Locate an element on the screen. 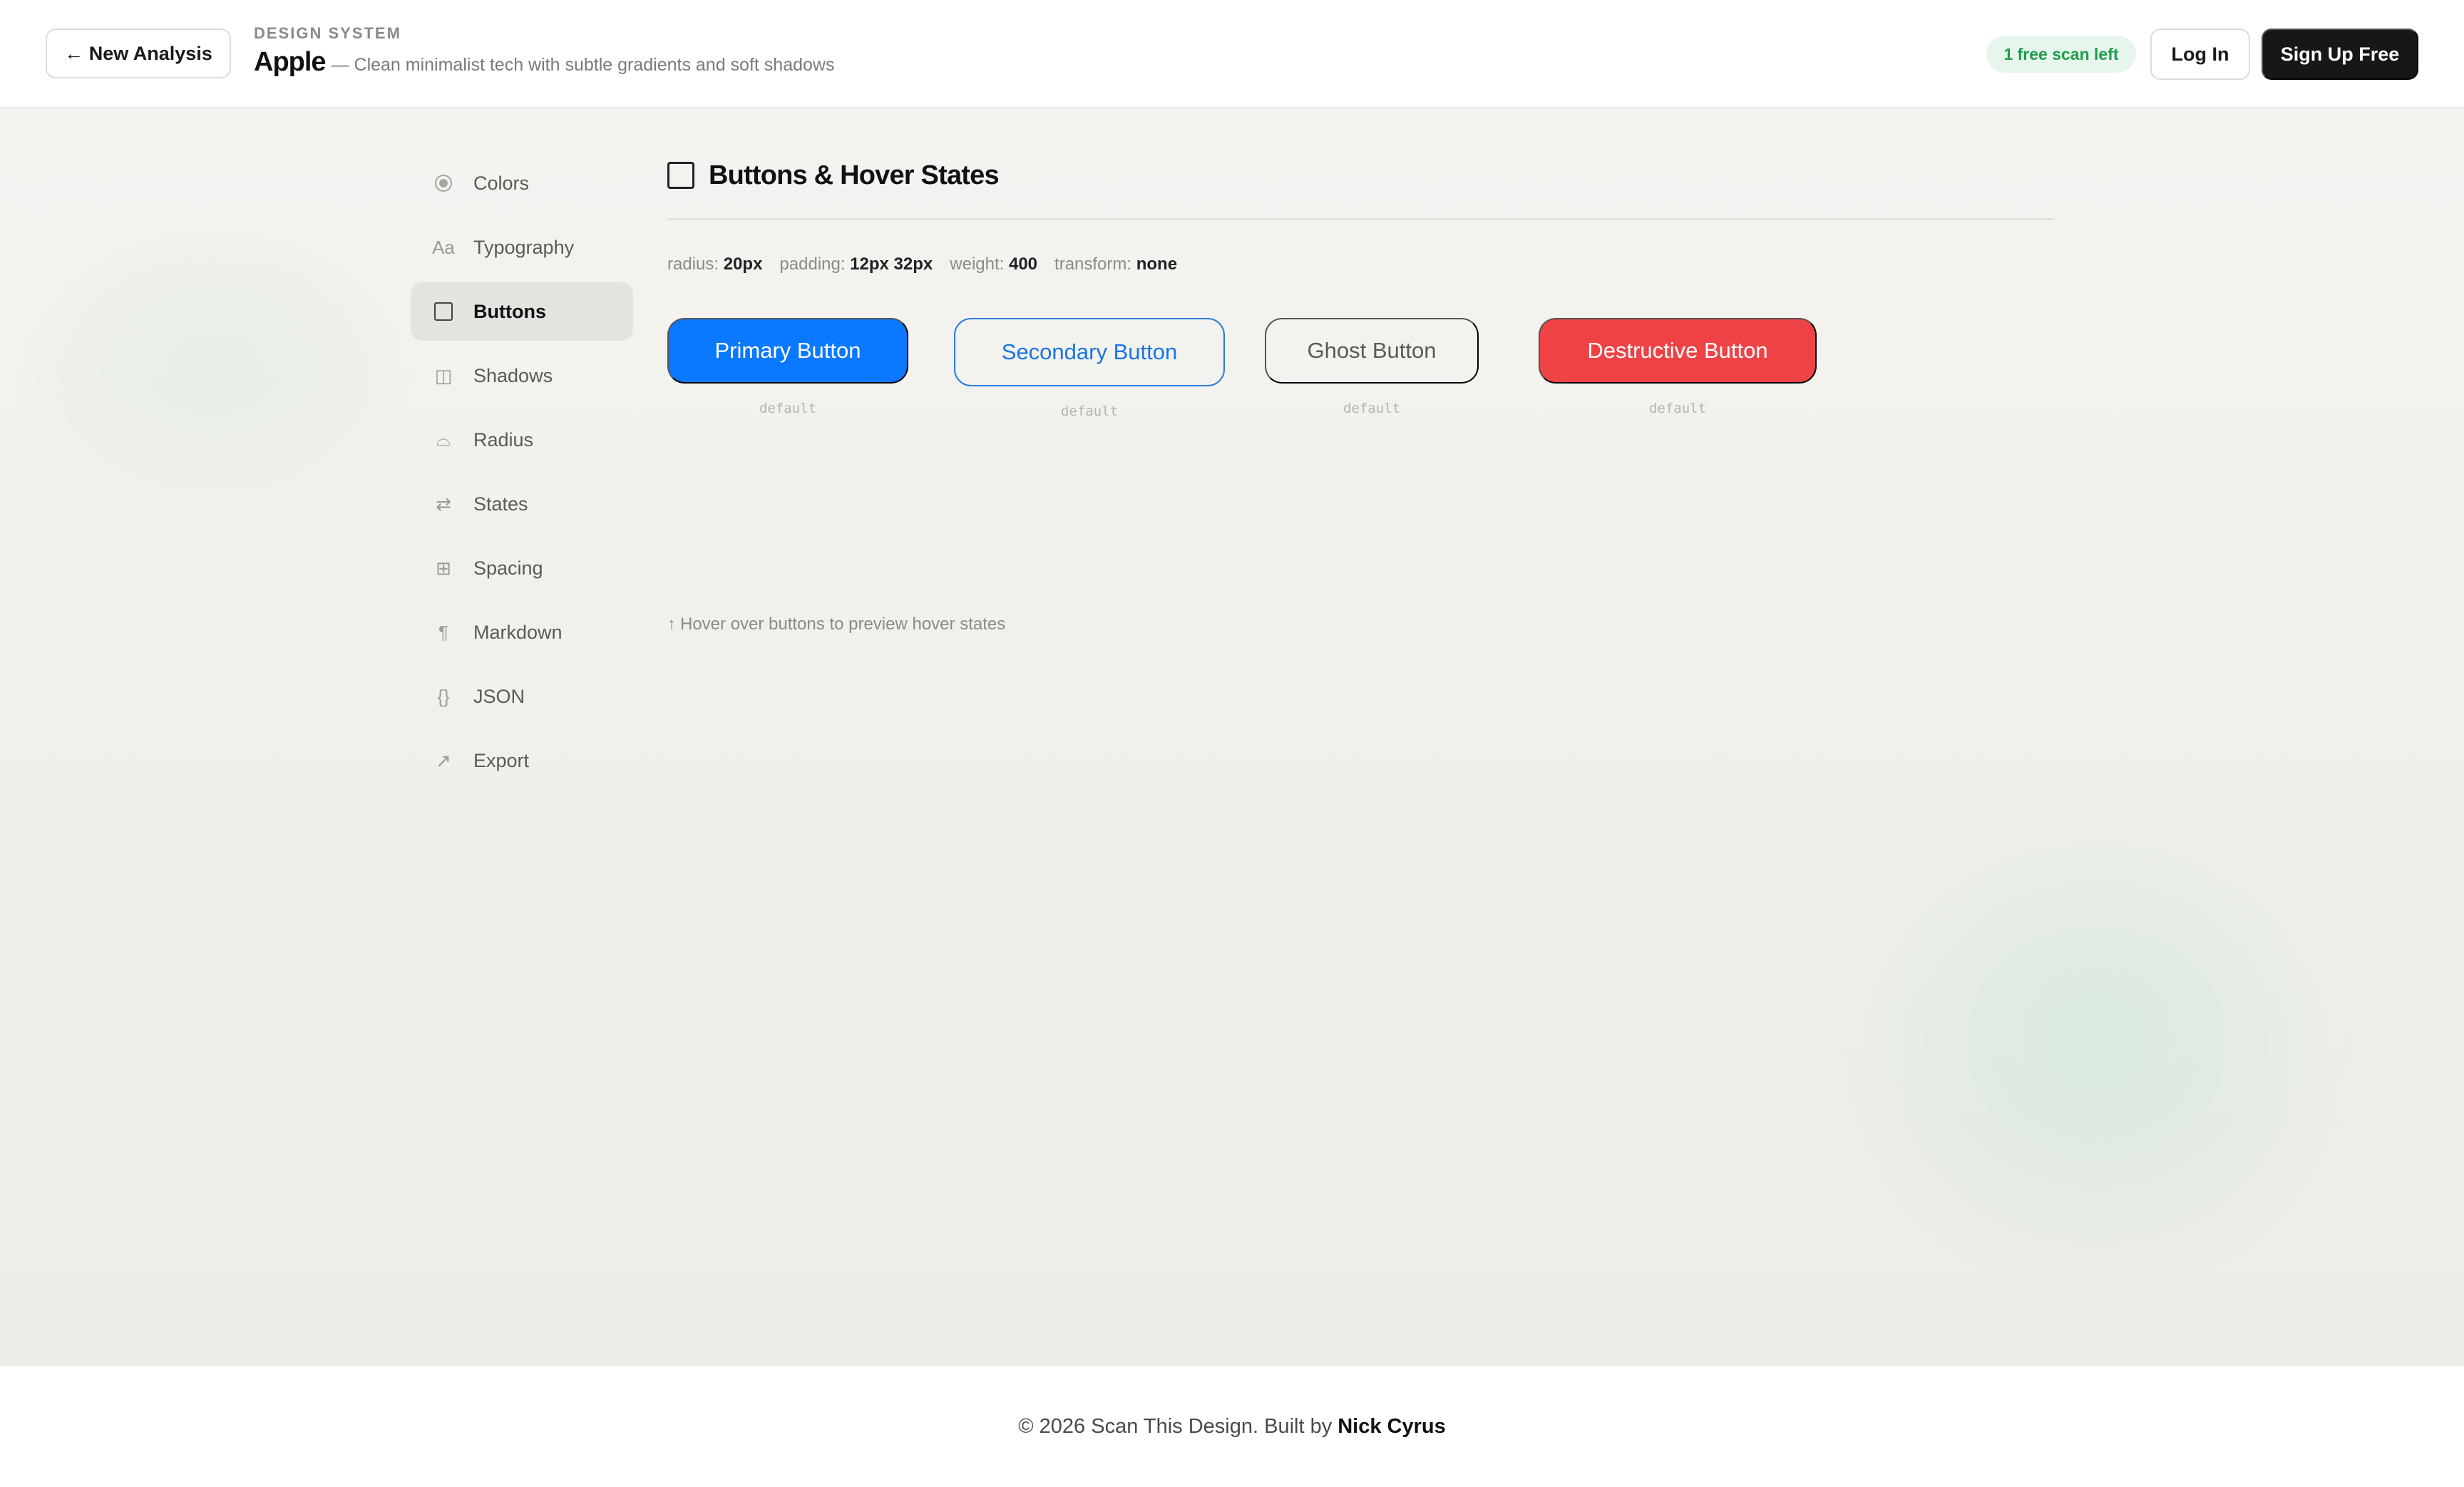 The height and width of the screenshot is (1487, 2464). sidebar-item-label: States is located at coordinates (500, 504).